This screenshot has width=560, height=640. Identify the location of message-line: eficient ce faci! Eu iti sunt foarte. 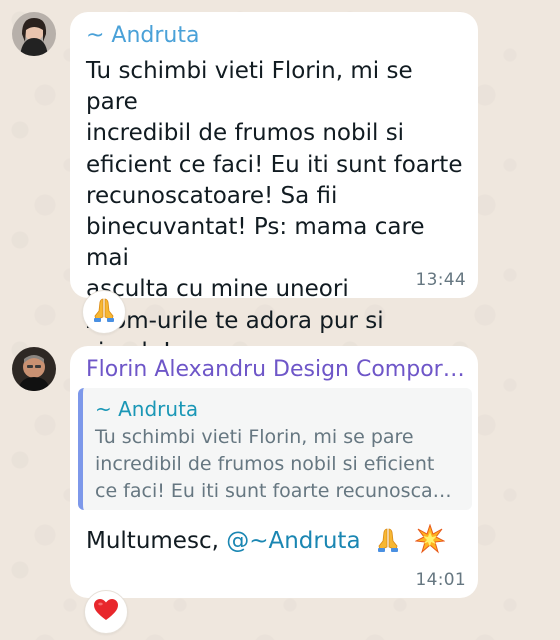
(274, 164).